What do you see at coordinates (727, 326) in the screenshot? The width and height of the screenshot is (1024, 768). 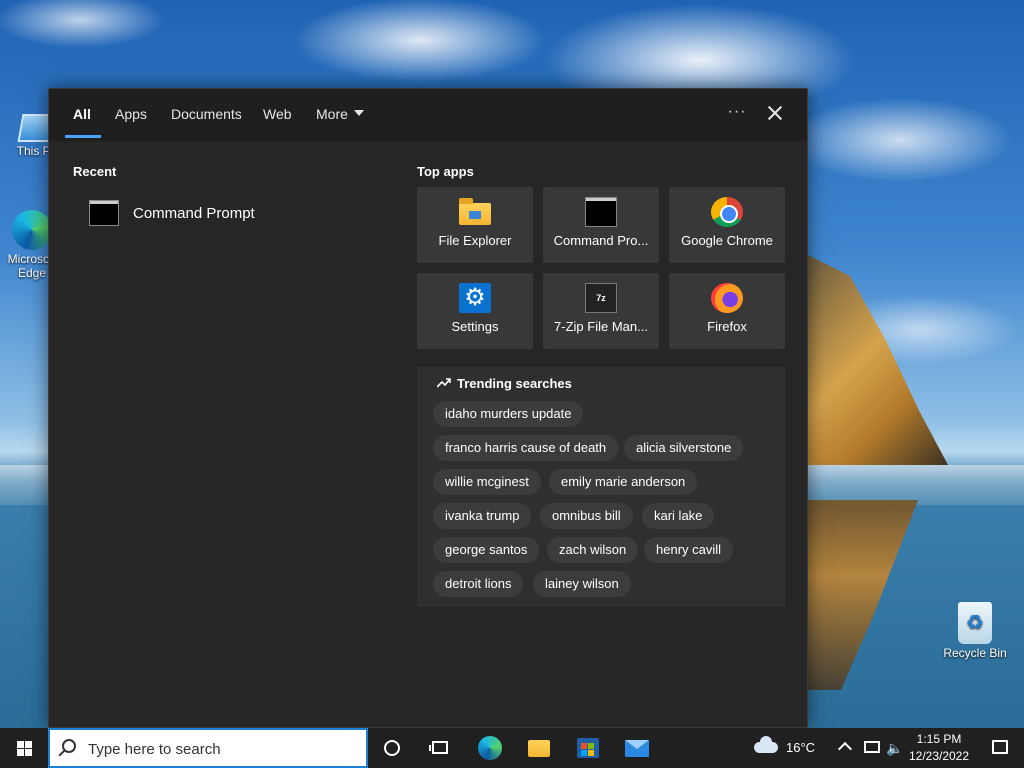 I see `top-app-label: Firefox` at bounding box center [727, 326].